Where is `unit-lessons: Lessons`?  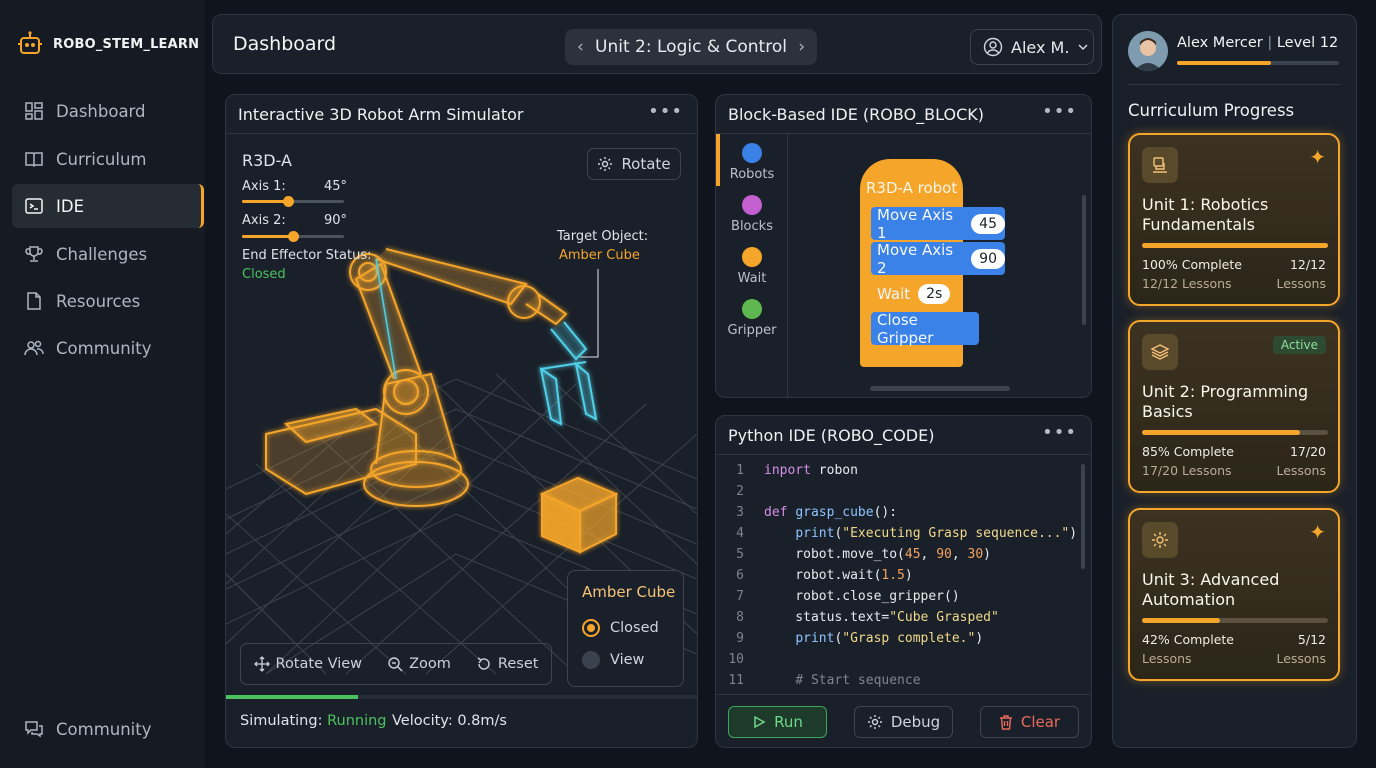
unit-lessons: Lessons is located at coordinates (1167, 658).